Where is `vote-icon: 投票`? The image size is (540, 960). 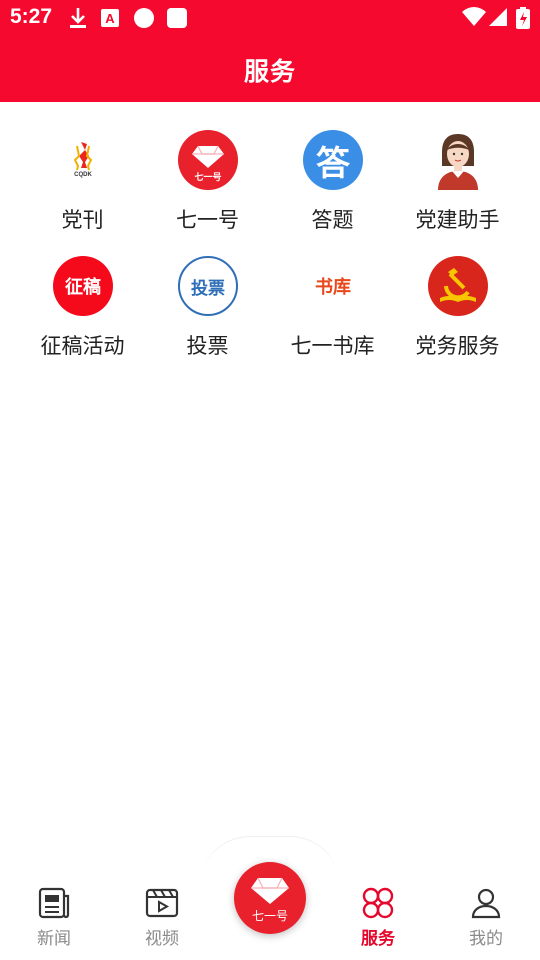
vote-icon: 投票 is located at coordinates (208, 286).